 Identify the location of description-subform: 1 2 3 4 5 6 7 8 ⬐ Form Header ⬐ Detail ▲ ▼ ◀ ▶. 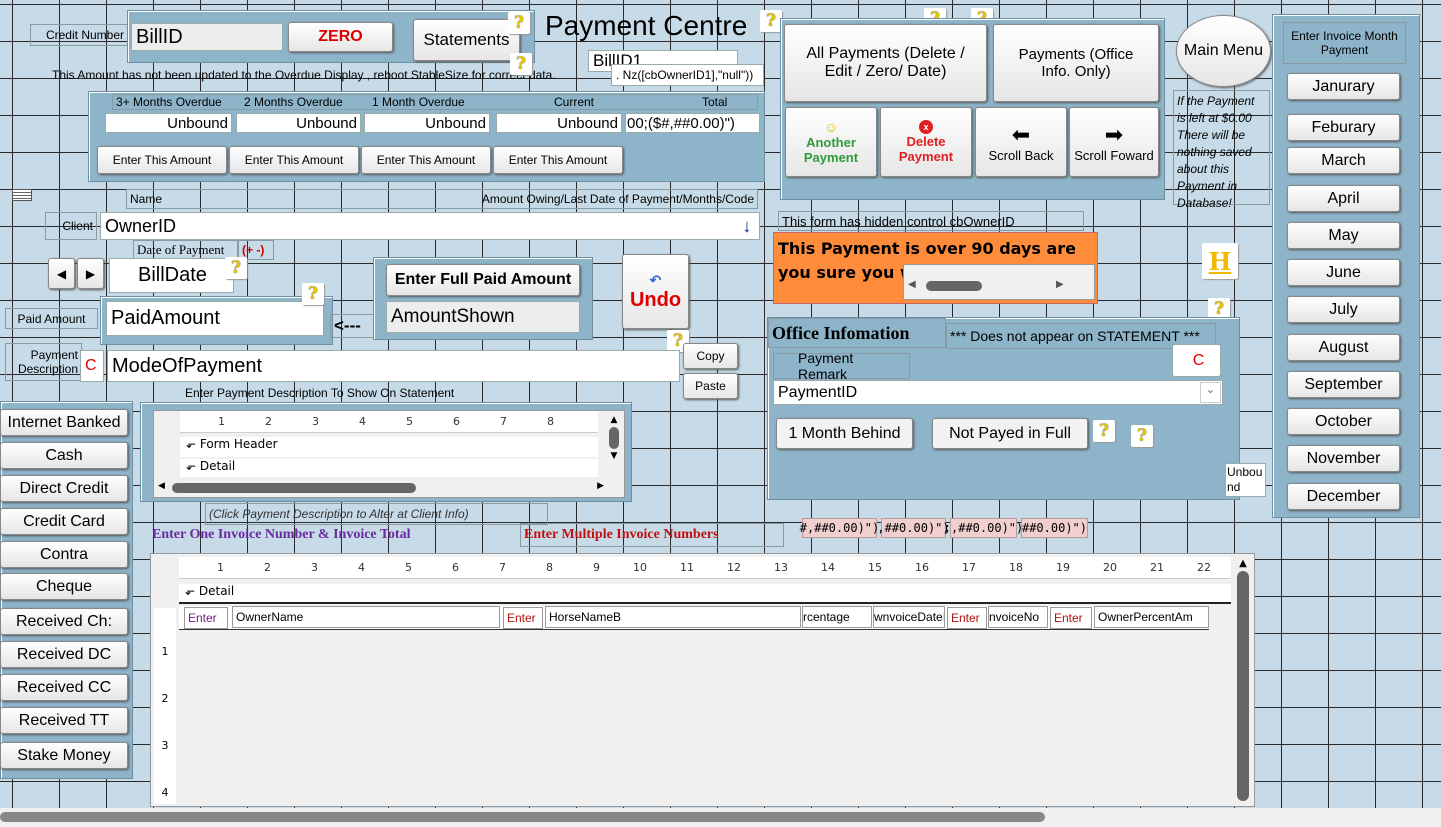
(389, 454).